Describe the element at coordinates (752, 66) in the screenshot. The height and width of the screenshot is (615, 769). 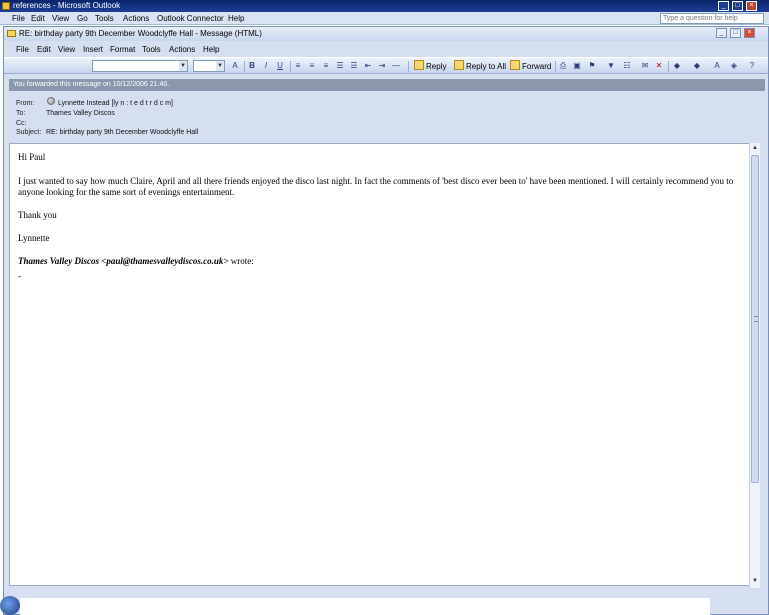
I see `help-icon: ?` at that location.